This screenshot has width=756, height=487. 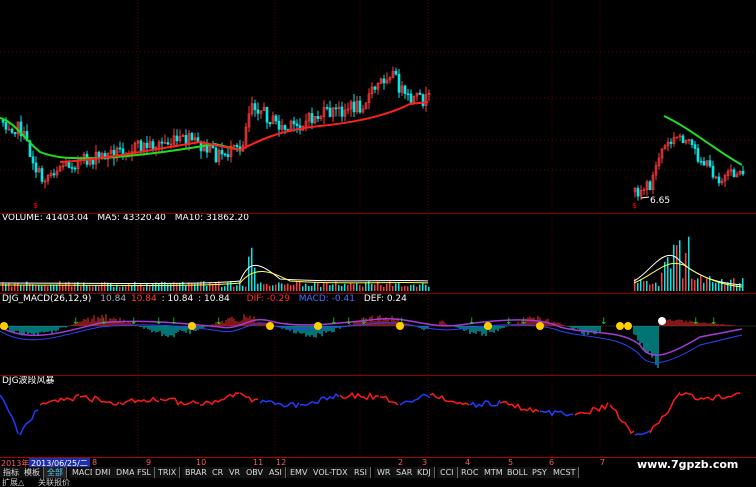 I want to click on watermark: www.7gpzb.com, so click(x=688, y=464).